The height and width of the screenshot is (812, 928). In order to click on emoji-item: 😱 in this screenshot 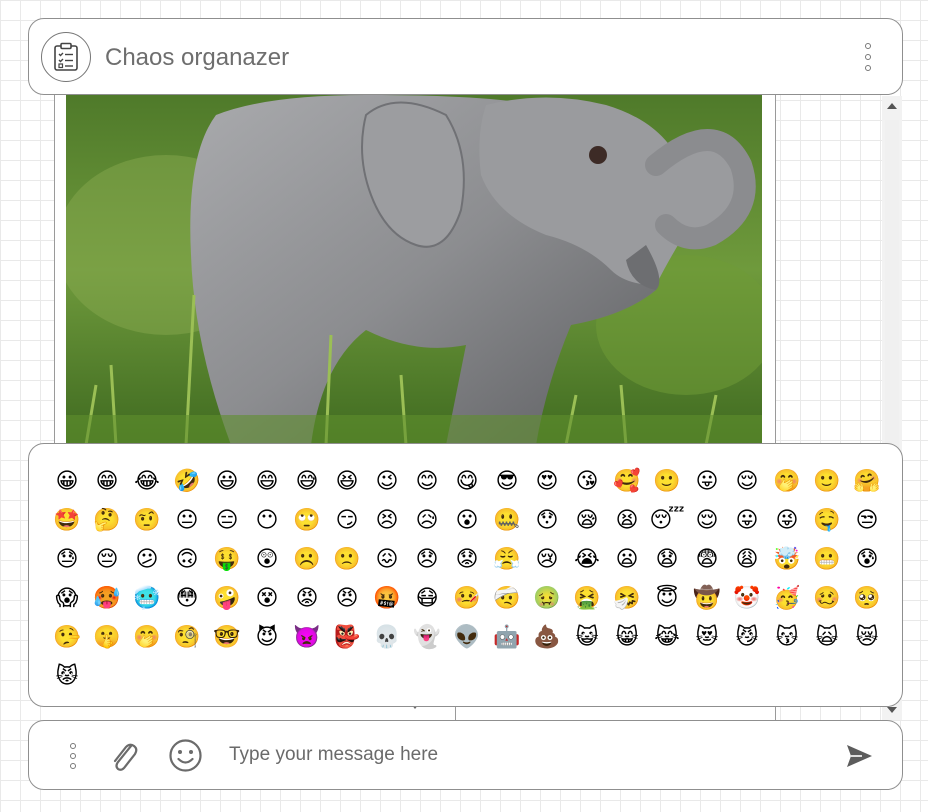, I will do `click(67, 598)`.